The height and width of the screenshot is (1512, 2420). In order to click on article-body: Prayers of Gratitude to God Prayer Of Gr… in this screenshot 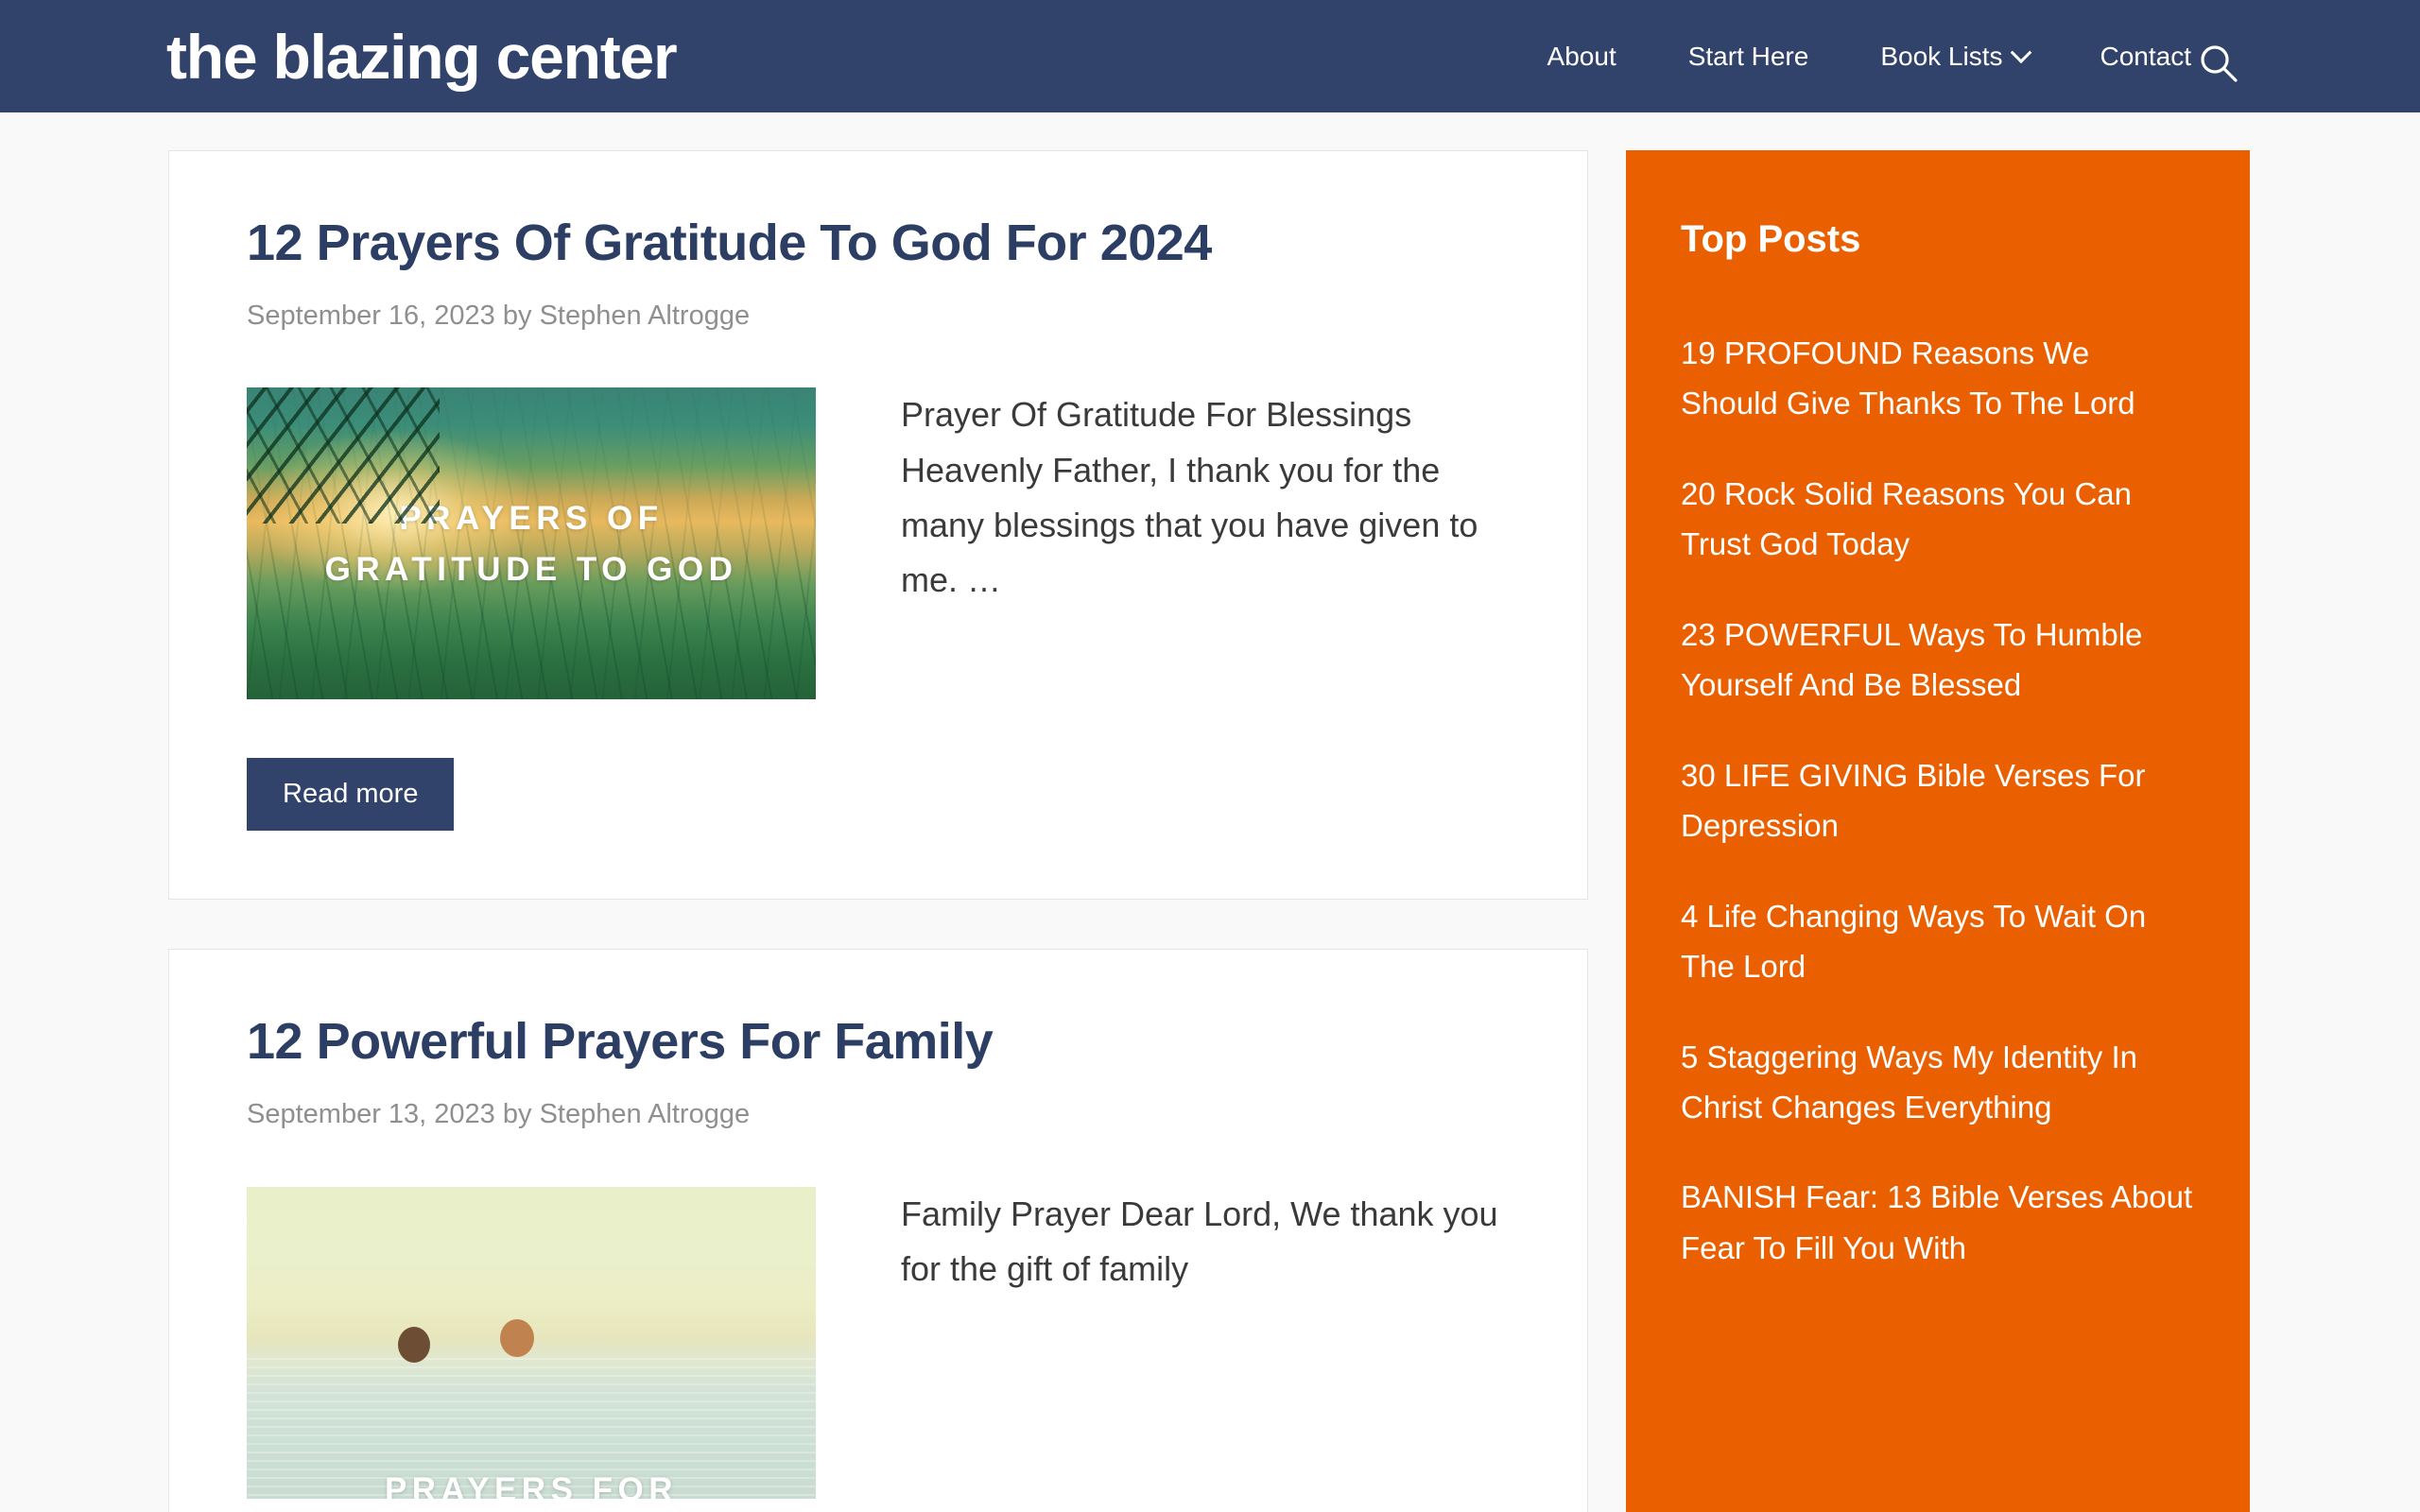, I will do `click(878, 543)`.